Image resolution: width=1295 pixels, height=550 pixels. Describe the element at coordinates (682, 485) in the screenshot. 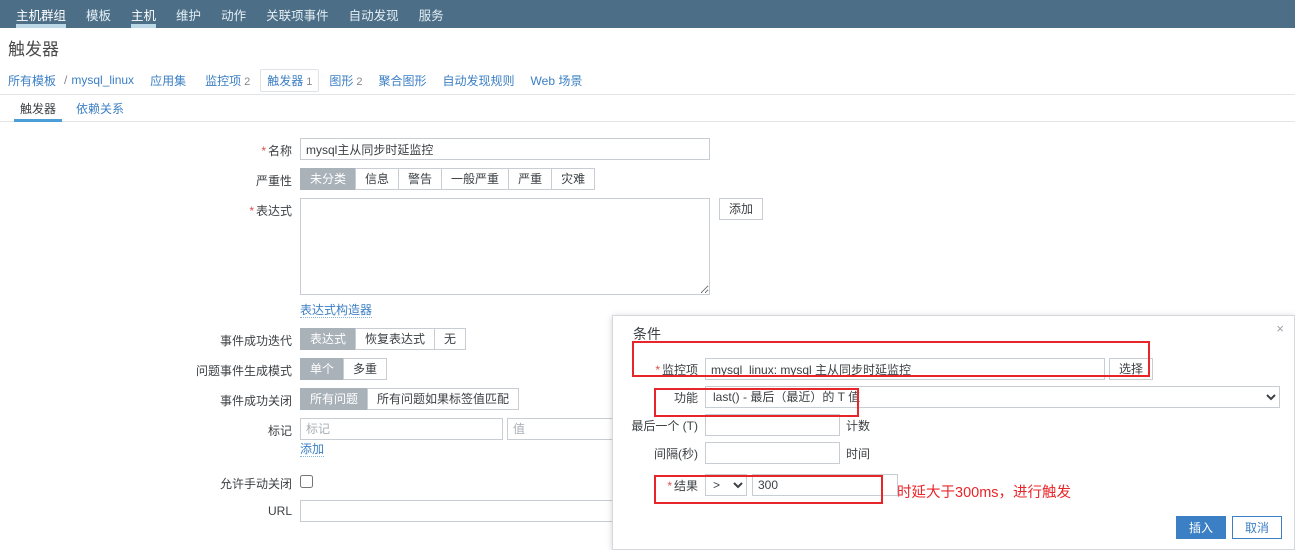

I see `result-label: * 结果` at that location.